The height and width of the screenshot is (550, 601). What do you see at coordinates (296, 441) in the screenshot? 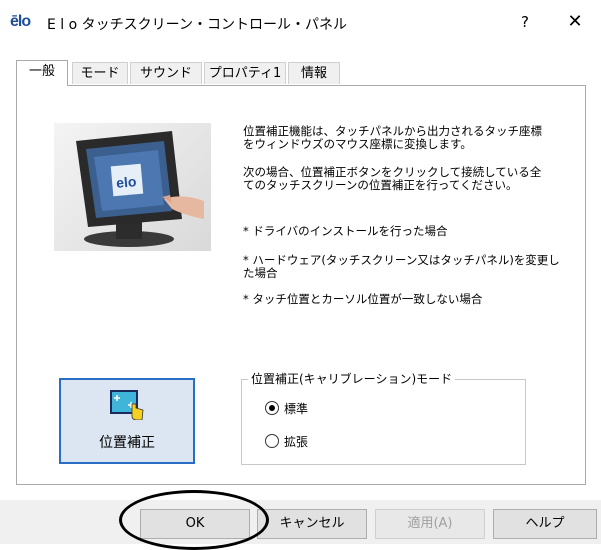
I see `radio-extended-label: 拡張` at bounding box center [296, 441].